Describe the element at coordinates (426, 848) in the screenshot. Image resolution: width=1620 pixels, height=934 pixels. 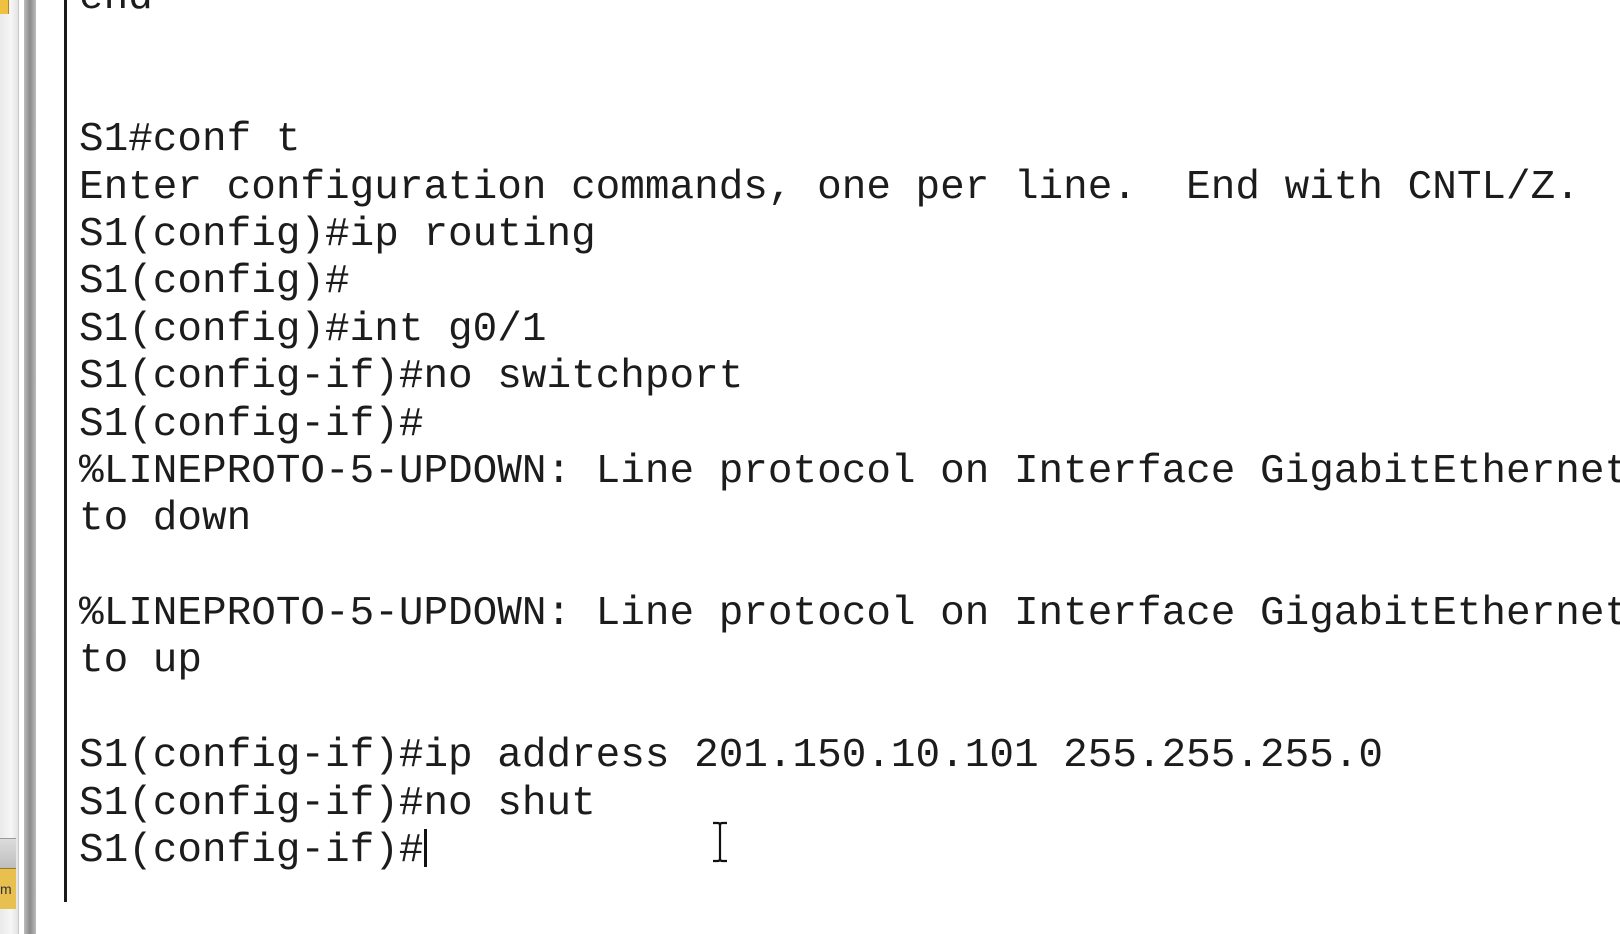
I see `text-caret` at that location.